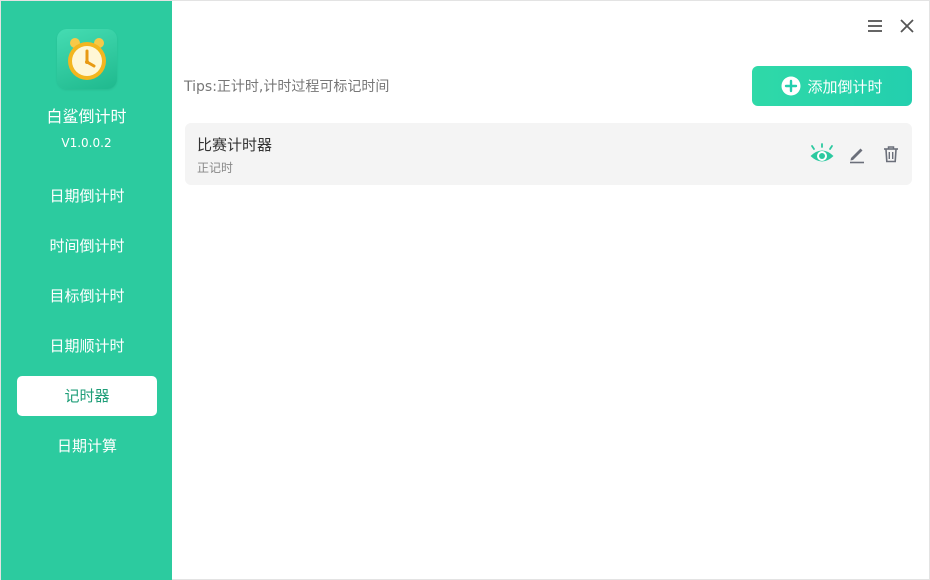  I want to click on timer-subtitle: 正记时, so click(215, 168).